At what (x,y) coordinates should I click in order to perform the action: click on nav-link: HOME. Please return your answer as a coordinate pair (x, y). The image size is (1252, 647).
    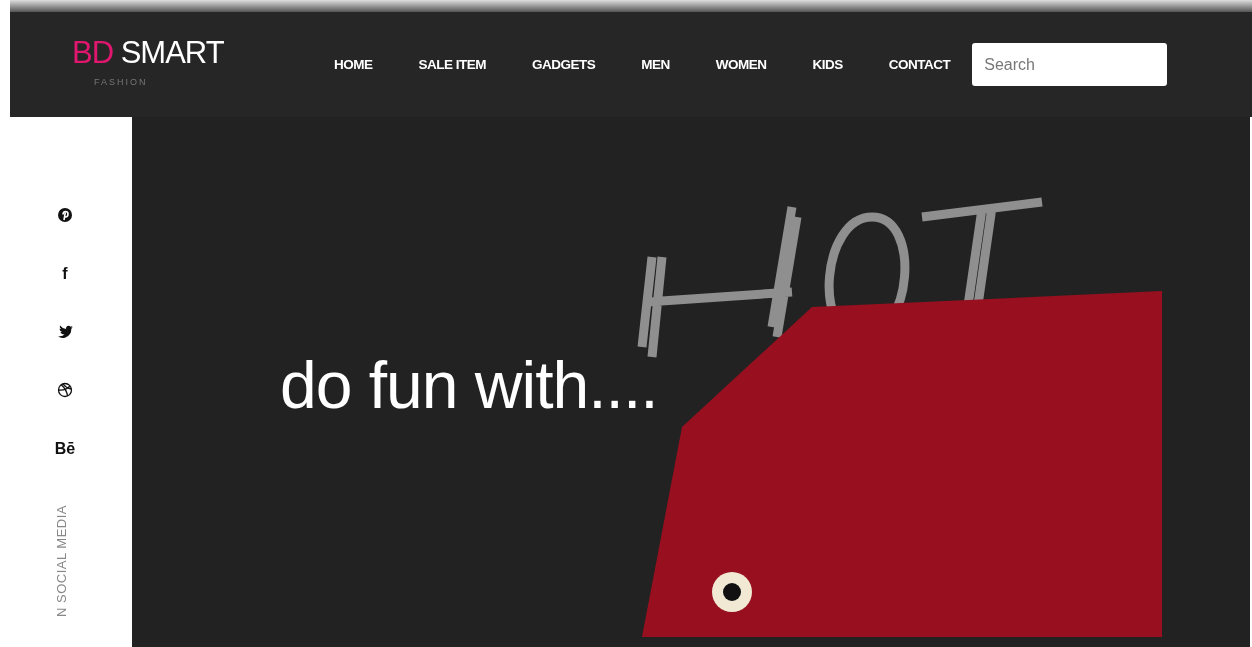
    Looking at the image, I should click on (353, 64).